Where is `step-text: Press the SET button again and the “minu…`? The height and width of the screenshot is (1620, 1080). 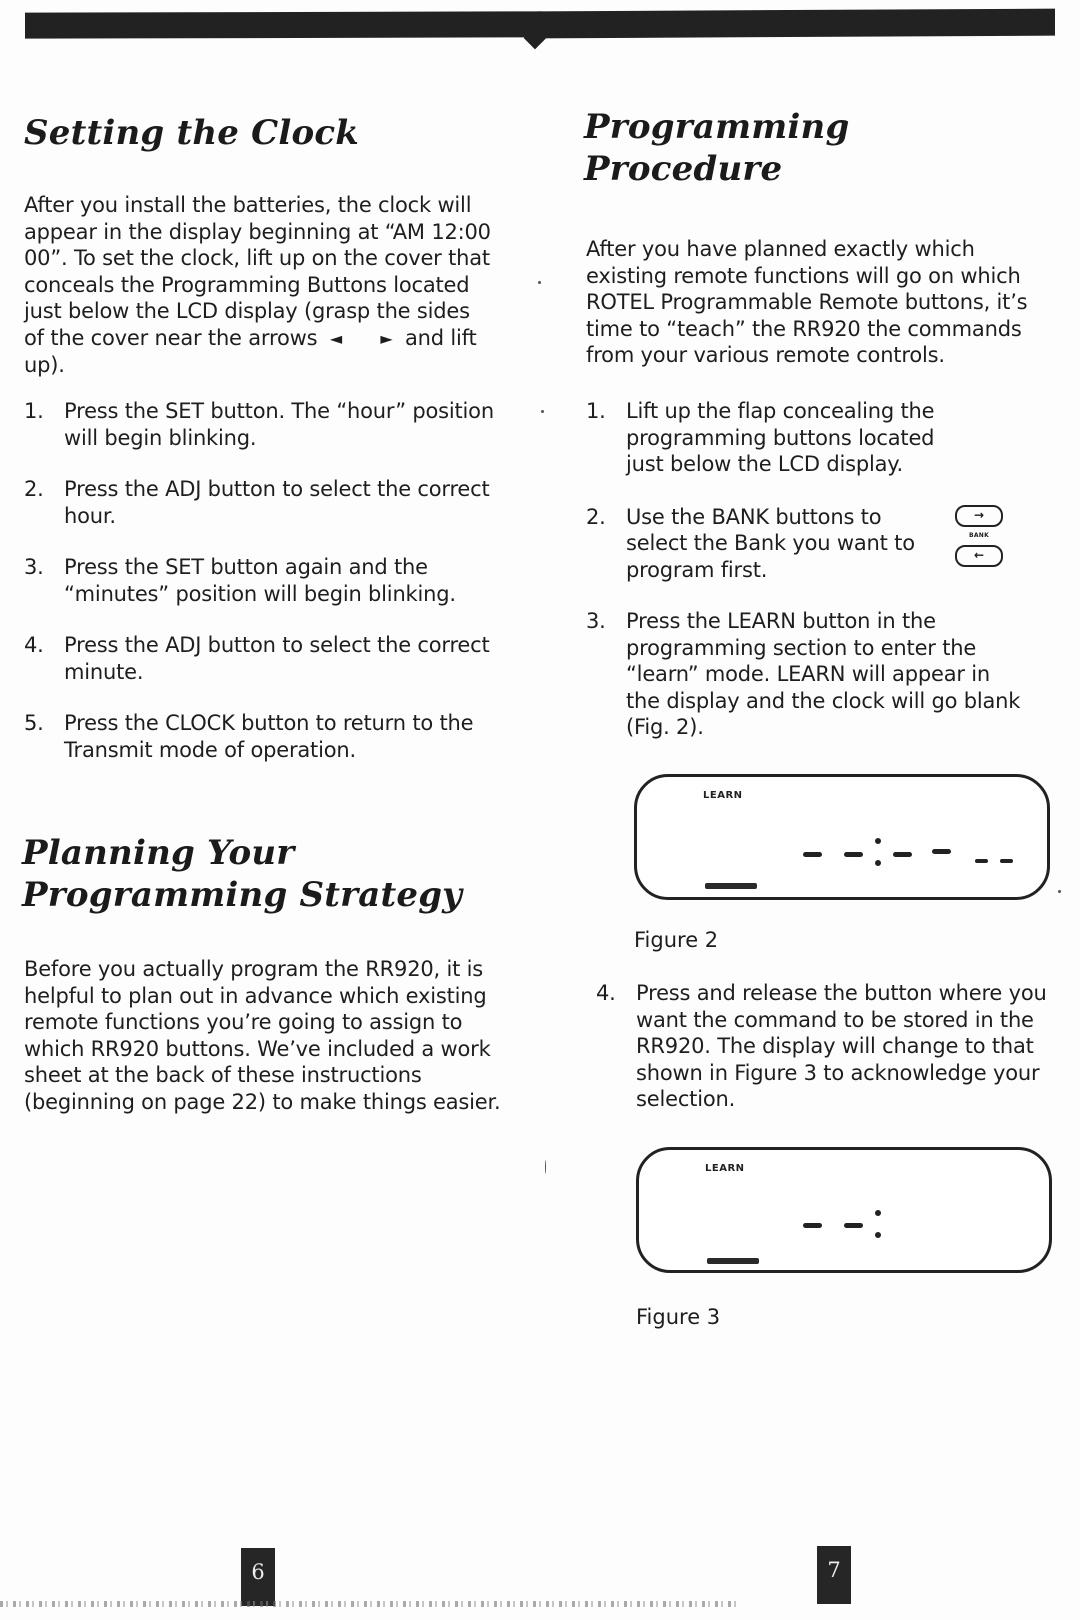 step-text: Press the SET button again and the “minu… is located at coordinates (260, 580).